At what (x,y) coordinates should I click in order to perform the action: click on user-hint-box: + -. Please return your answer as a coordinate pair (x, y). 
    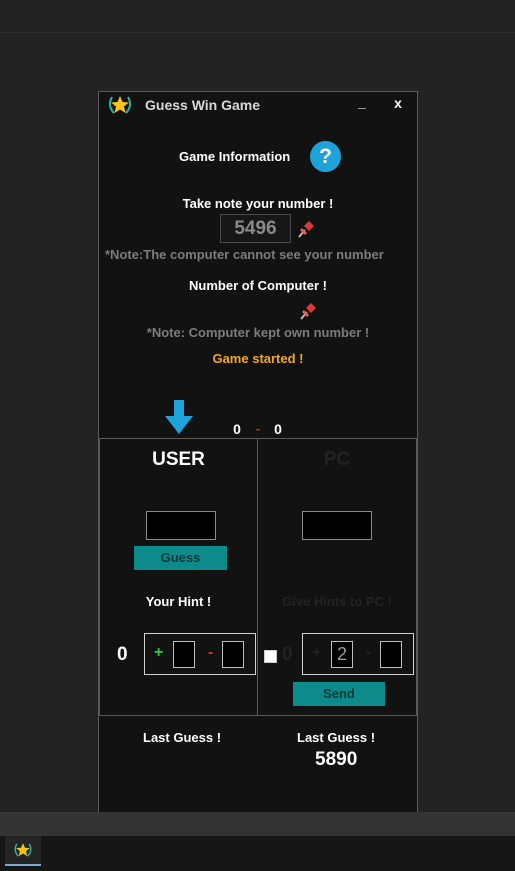
    Looking at the image, I should click on (200, 654).